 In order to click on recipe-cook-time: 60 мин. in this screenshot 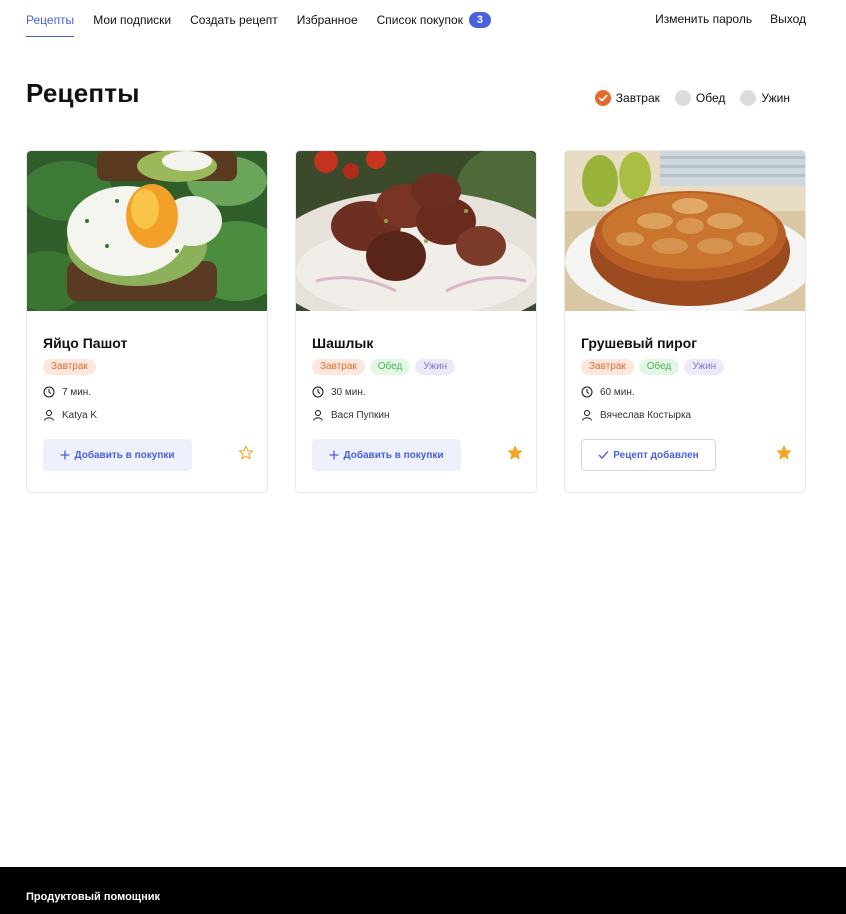, I will do `click(608, 392)`.